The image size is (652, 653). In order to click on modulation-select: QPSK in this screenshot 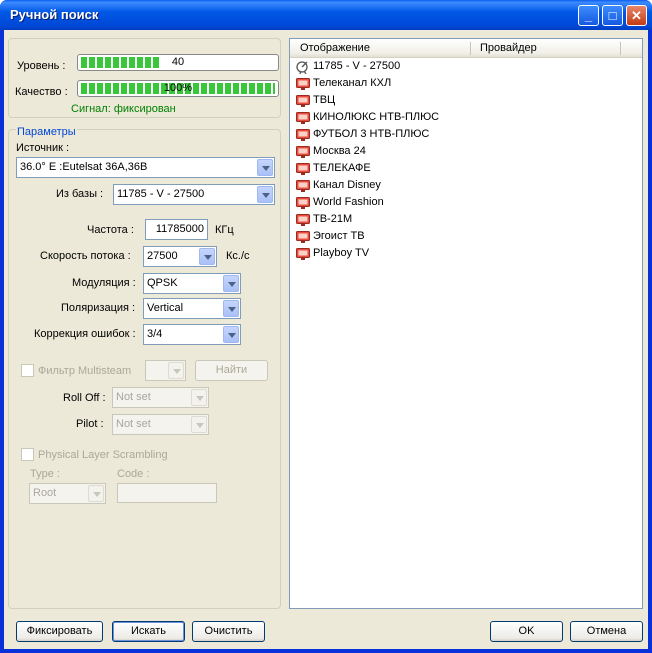, I will do `click(192, 283)`.